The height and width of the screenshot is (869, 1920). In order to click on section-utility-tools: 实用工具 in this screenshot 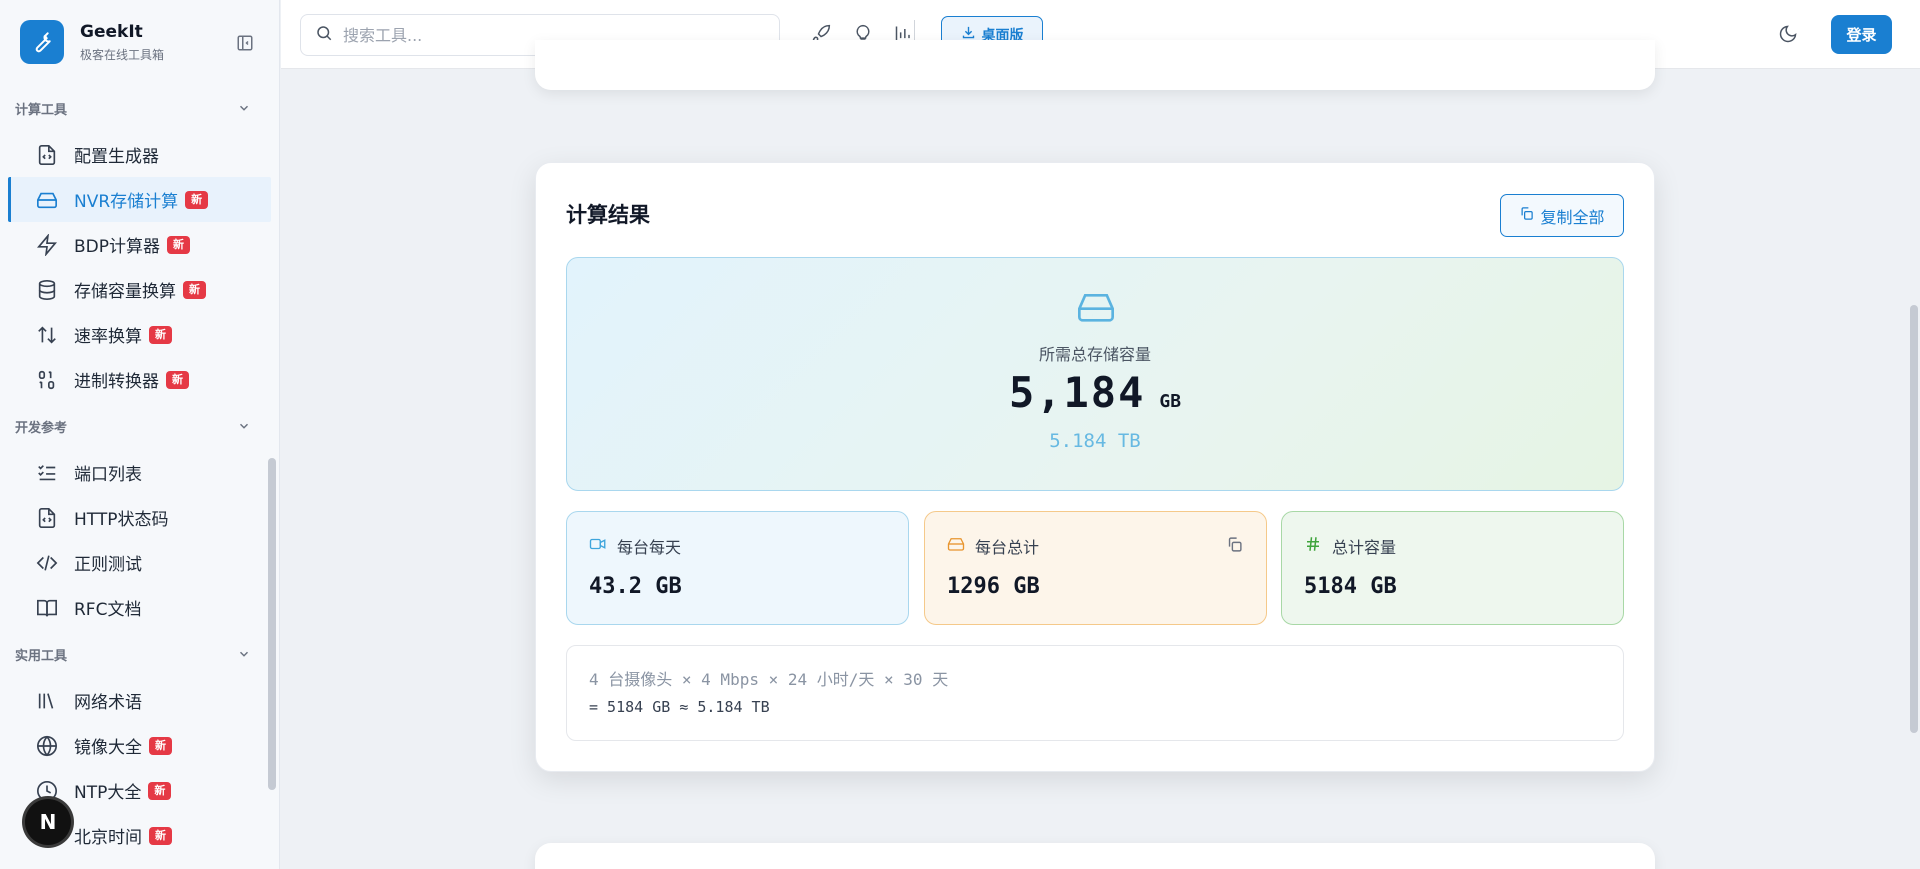, I will do `click(139, 654)`.